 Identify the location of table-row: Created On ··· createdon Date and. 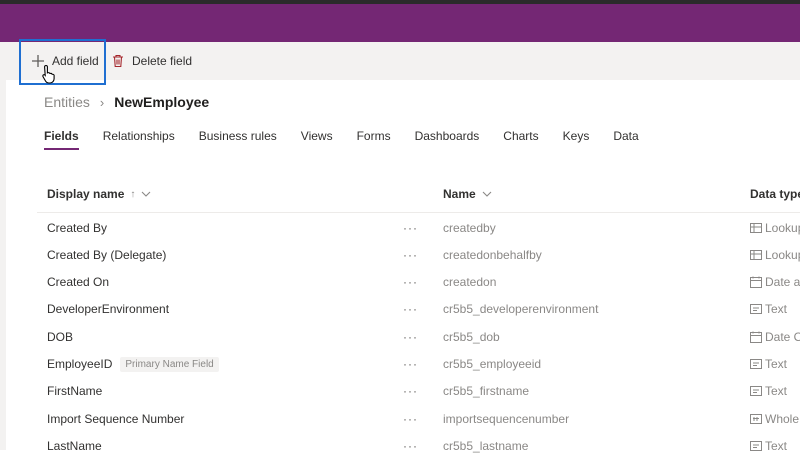
(418, 282).